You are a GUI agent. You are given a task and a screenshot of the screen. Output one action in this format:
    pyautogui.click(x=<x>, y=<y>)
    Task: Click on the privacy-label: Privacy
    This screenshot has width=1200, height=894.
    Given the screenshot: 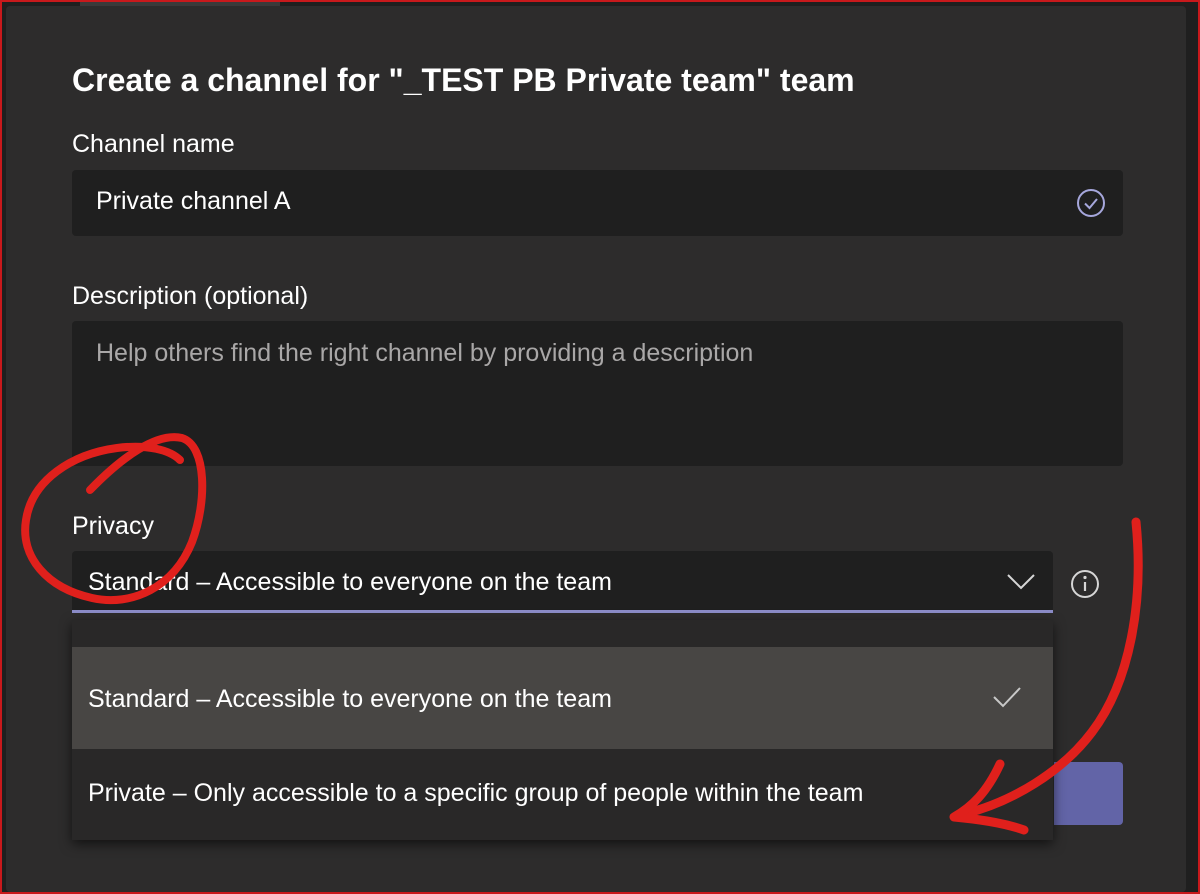 What is the action you would take?
    pyautogui.click(x=113, y=526)
    